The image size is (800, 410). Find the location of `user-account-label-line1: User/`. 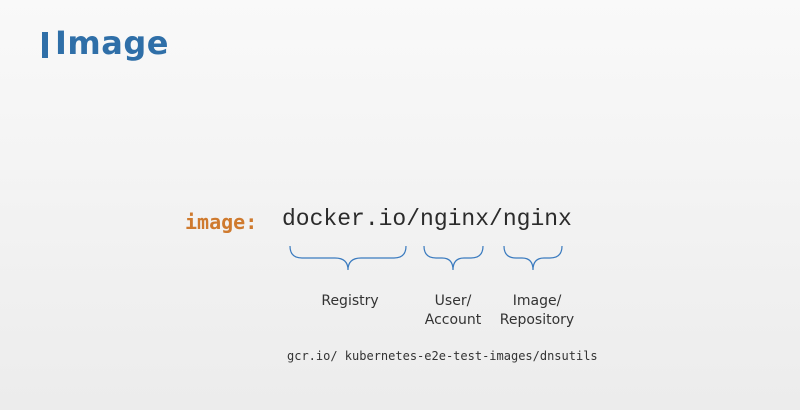

user-account-label-line1: User/ is located at coordinates (453, 301).